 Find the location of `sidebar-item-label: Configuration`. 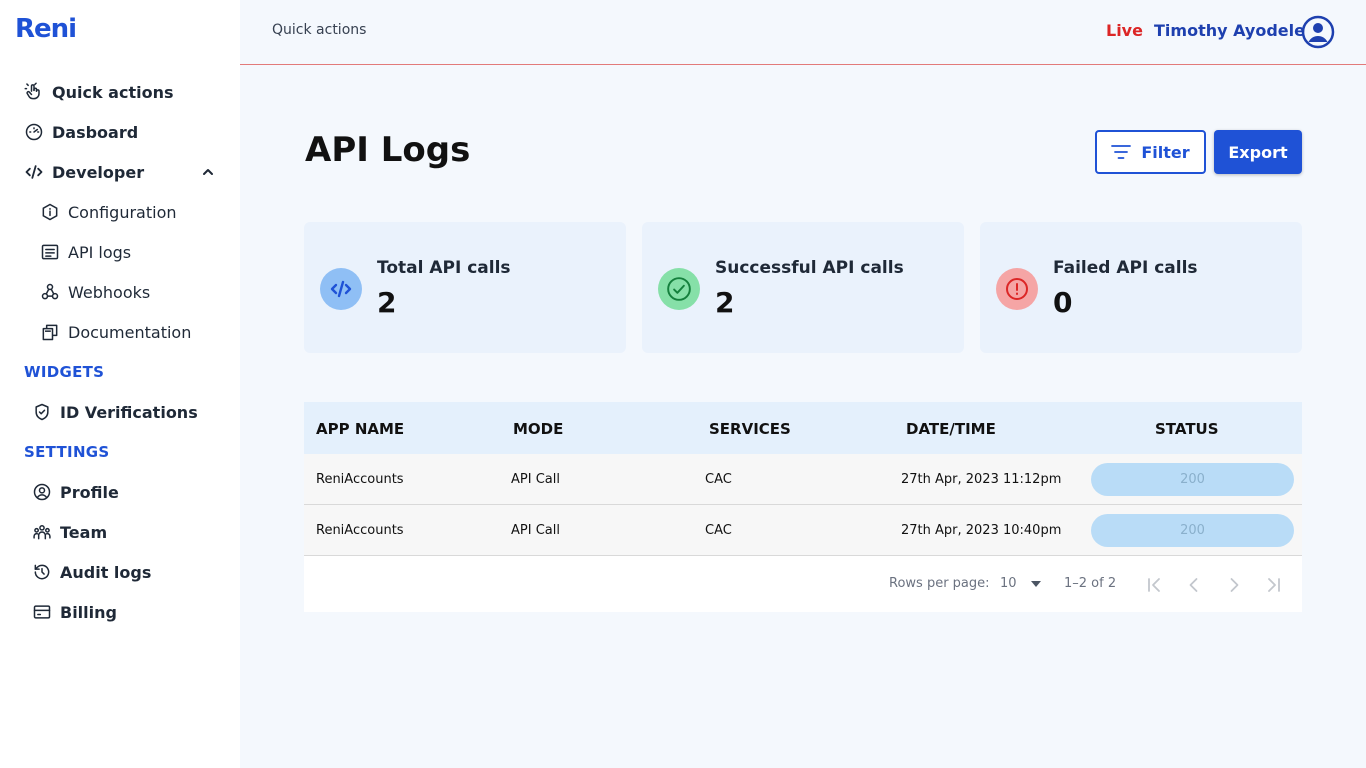

sidebar-item-label: Configuration is located at coordinates (122, 212).